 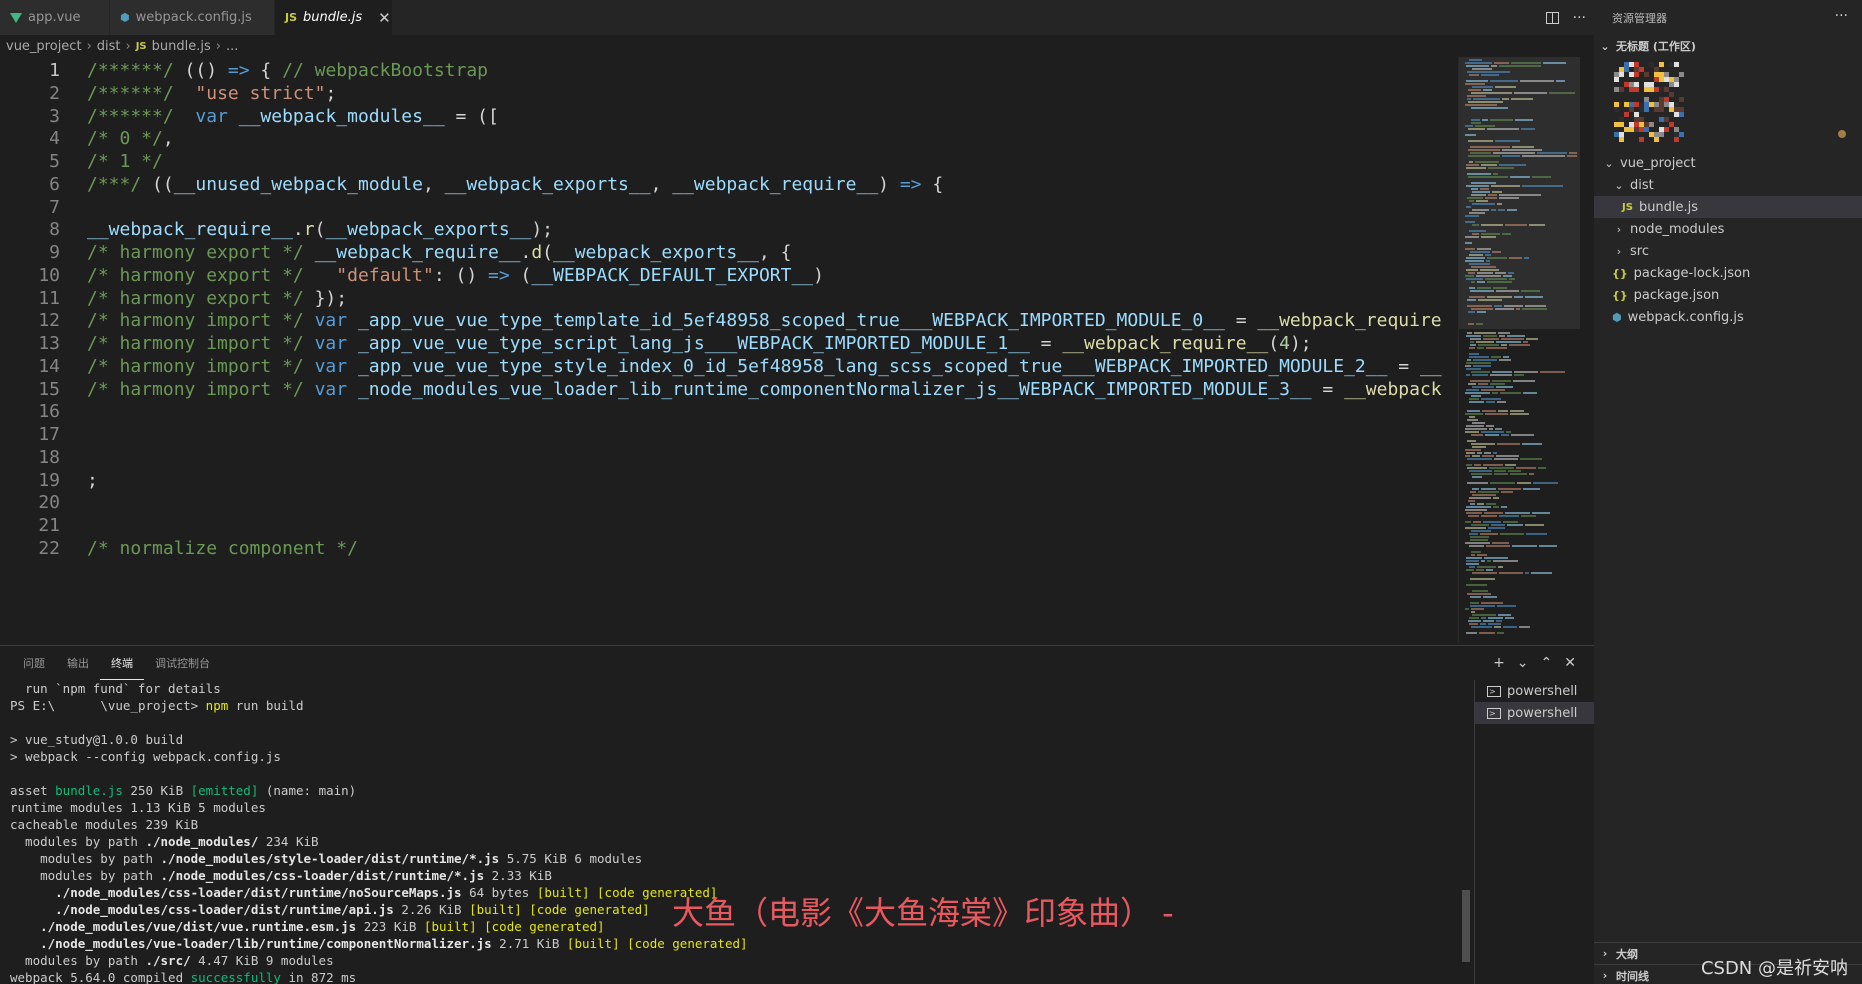 What do you see at coordinates (54, 252) in the screenshot?
I see `line-number: 9` at bounding box center [54, 252].